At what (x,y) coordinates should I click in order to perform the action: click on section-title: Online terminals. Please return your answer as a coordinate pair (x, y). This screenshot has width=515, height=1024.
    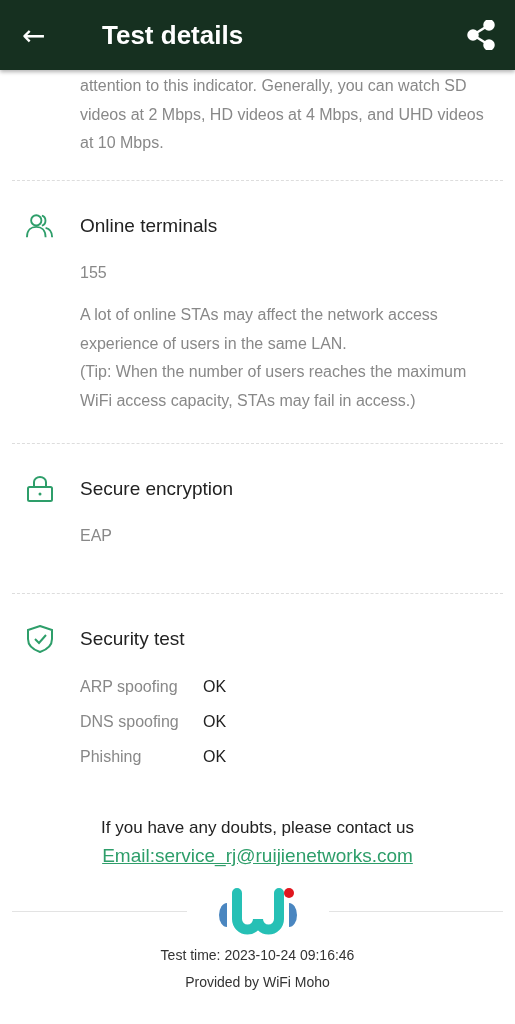
    Looking at the image, I should click on (149, 225).